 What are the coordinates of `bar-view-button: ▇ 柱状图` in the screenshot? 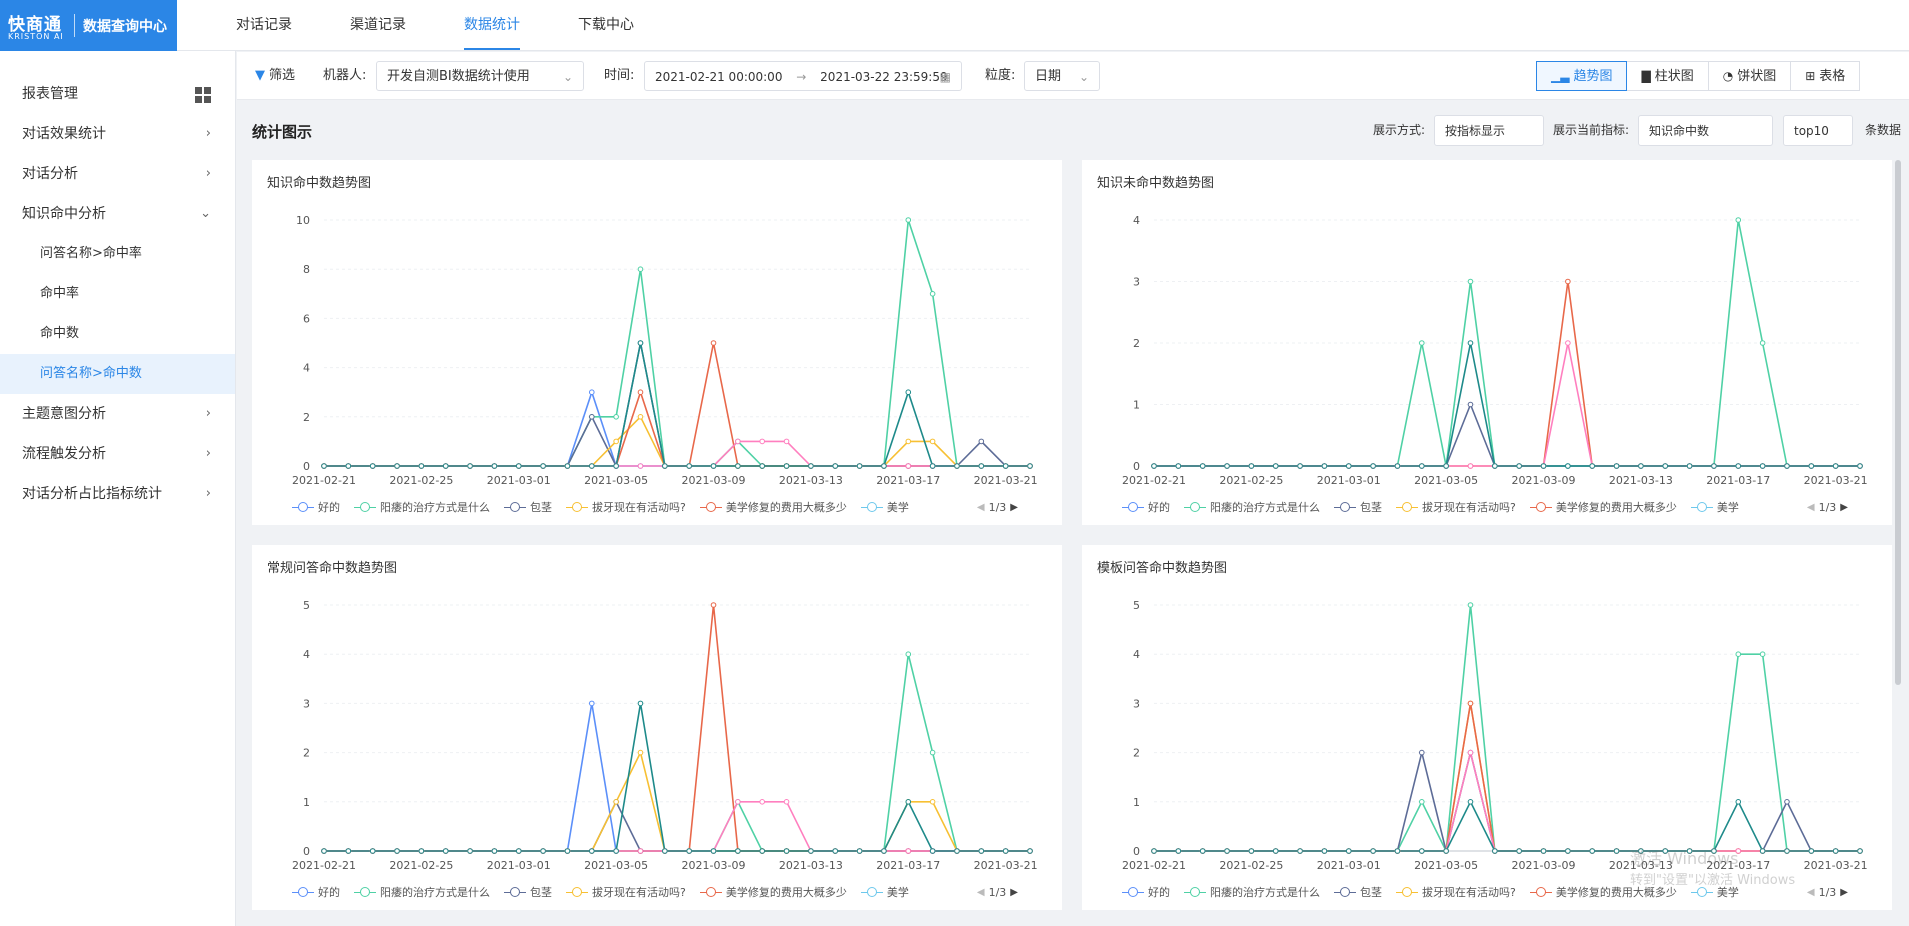 It's located at (1667, 76).